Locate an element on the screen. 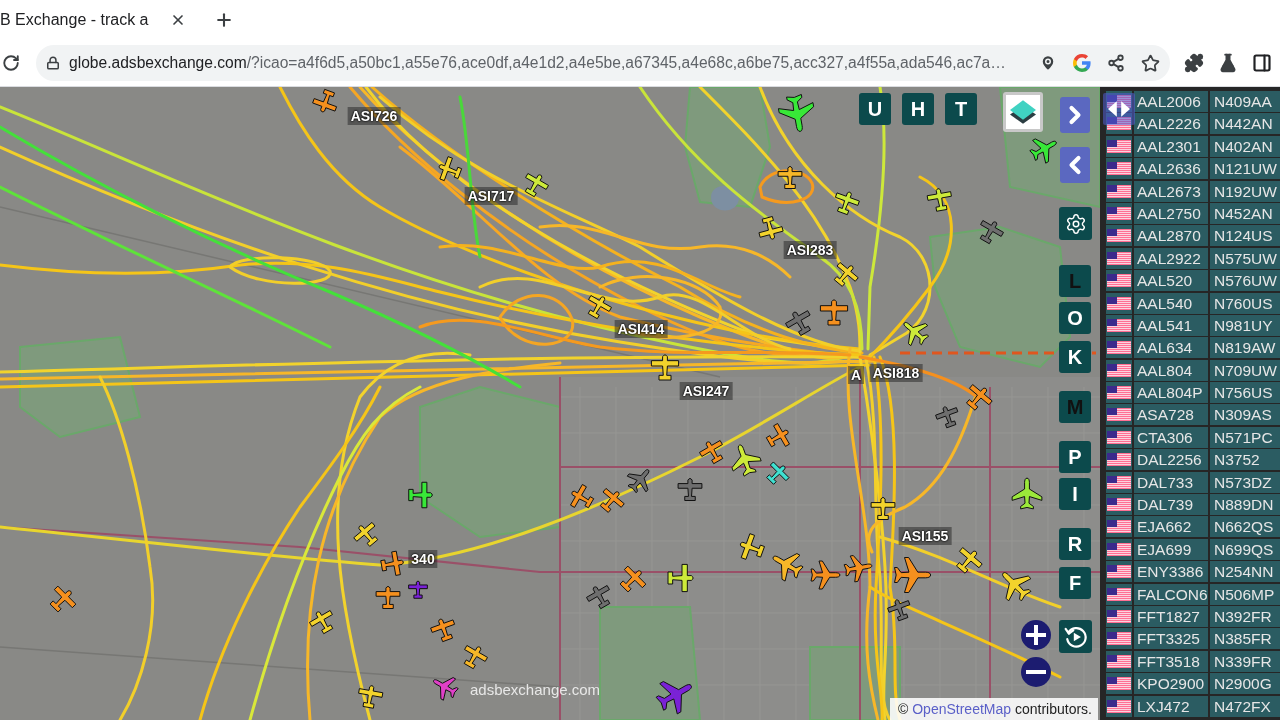 This screenshot has width=1280, height=720. registration-cell: N889DN is located at coordinates (1245, 505).